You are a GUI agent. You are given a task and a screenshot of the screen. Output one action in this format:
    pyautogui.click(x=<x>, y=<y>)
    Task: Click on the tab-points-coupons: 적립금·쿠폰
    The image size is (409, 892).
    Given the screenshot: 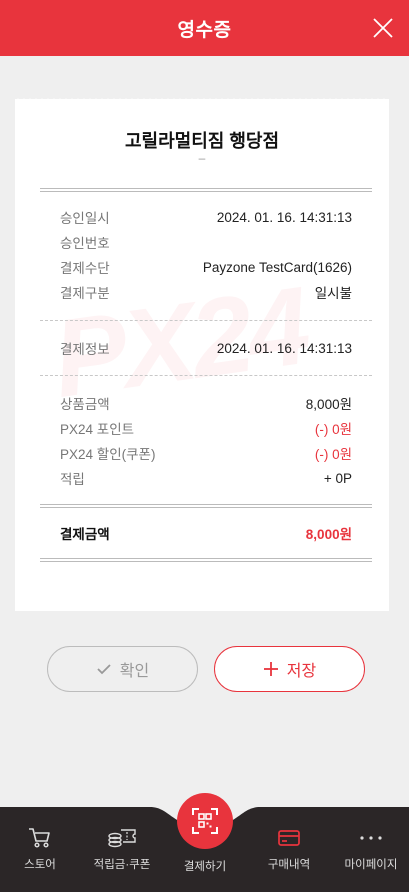 What is the action you would take?
    pyautogui.click(x=122, y=855)
    